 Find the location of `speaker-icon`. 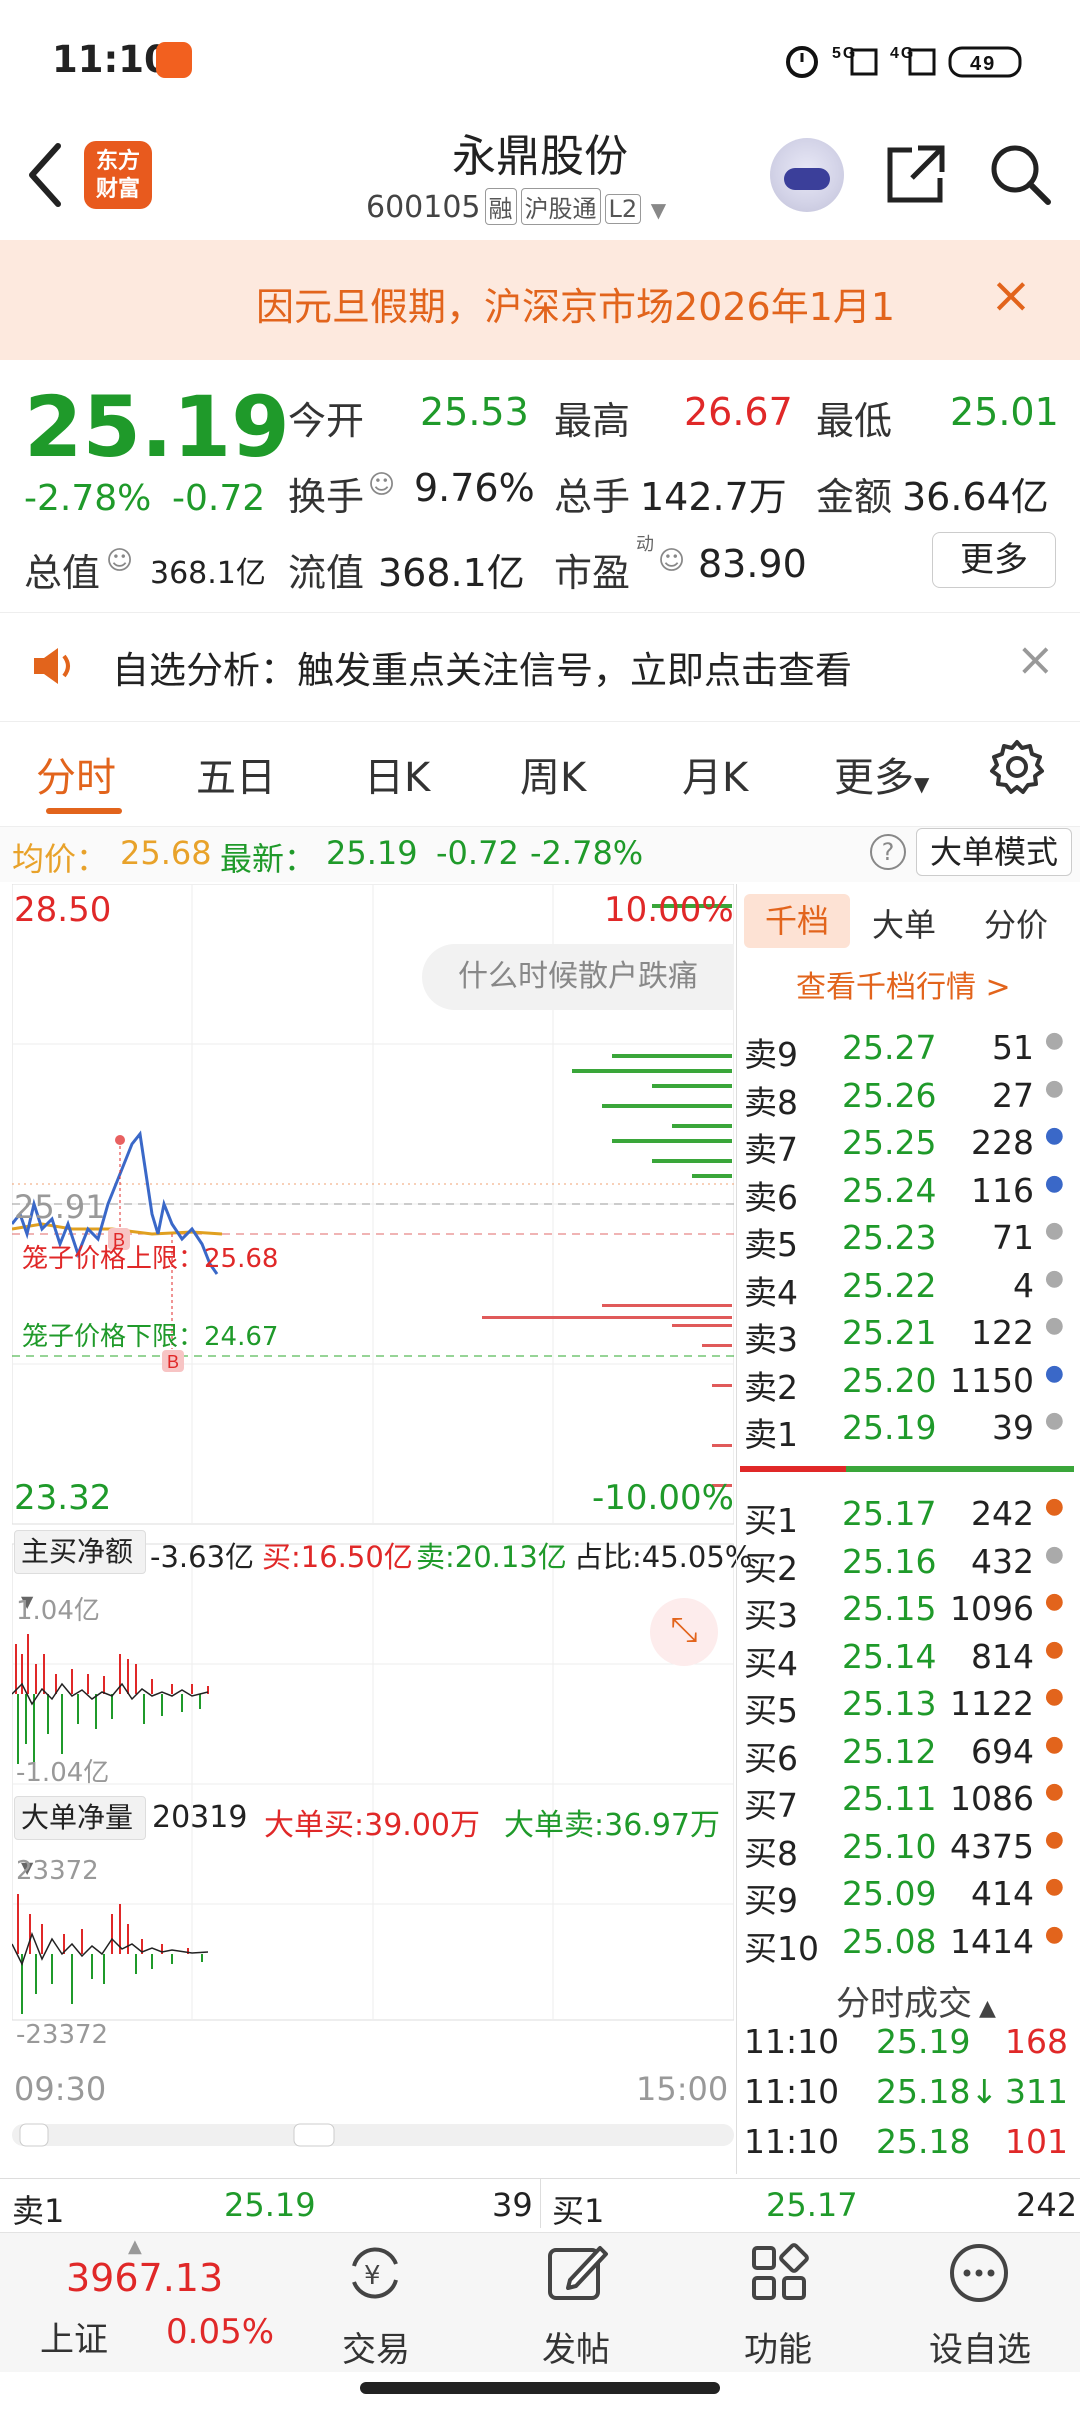

speaker-icon is located at coordinates (52, 666).